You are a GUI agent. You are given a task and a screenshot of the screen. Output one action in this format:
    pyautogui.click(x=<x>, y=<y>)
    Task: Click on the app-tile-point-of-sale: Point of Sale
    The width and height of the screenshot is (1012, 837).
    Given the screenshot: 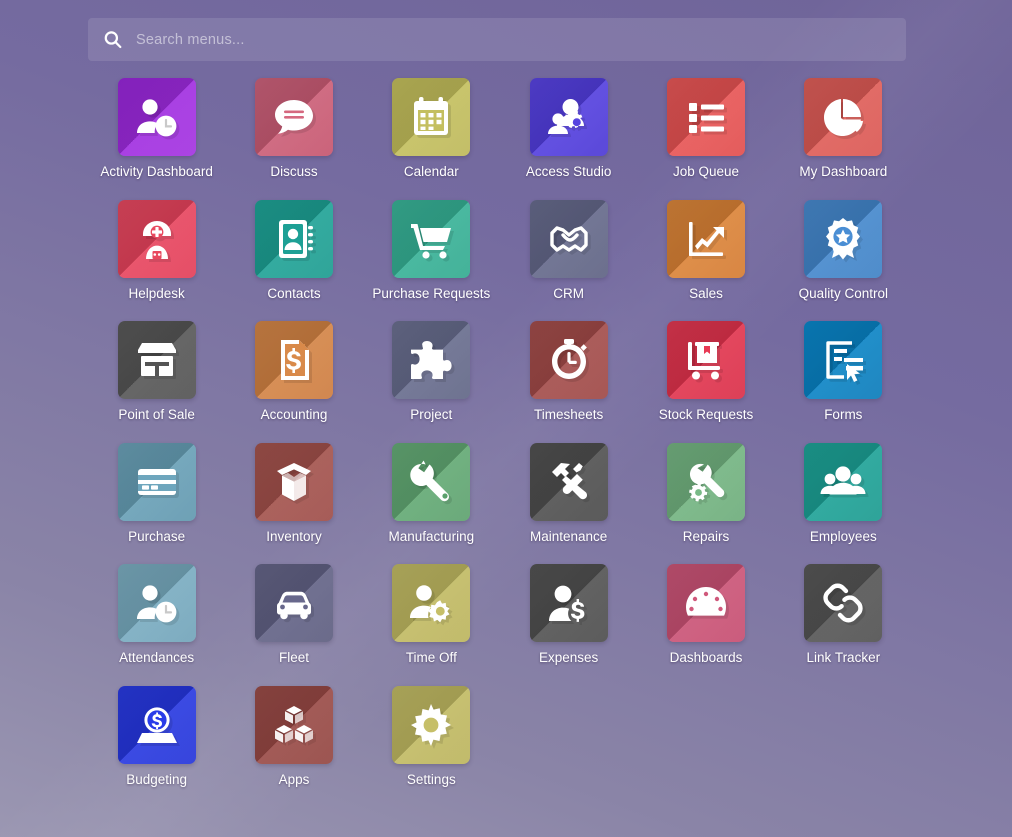 What is the action you would take?
    pyautogui.click(x=156, y=372)
    